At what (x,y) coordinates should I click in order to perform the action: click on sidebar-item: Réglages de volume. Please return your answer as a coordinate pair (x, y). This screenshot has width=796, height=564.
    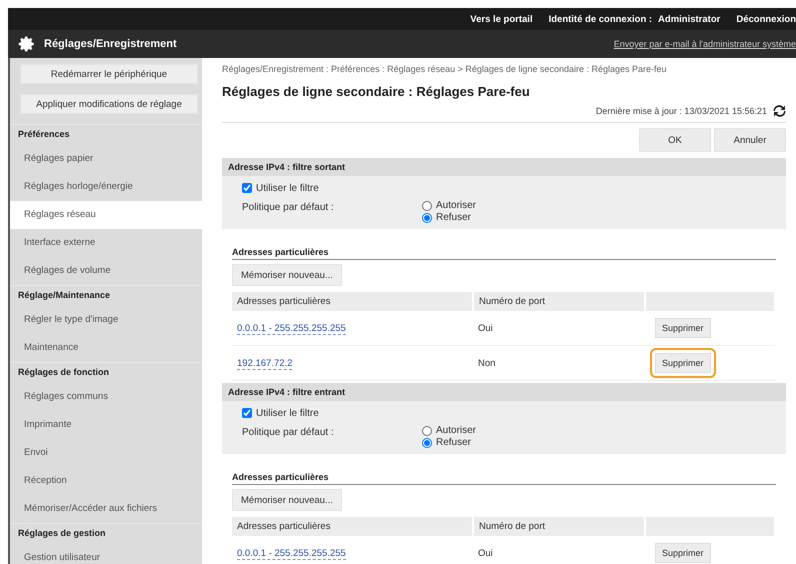
    Looking at the image, I should click on (106, 271).